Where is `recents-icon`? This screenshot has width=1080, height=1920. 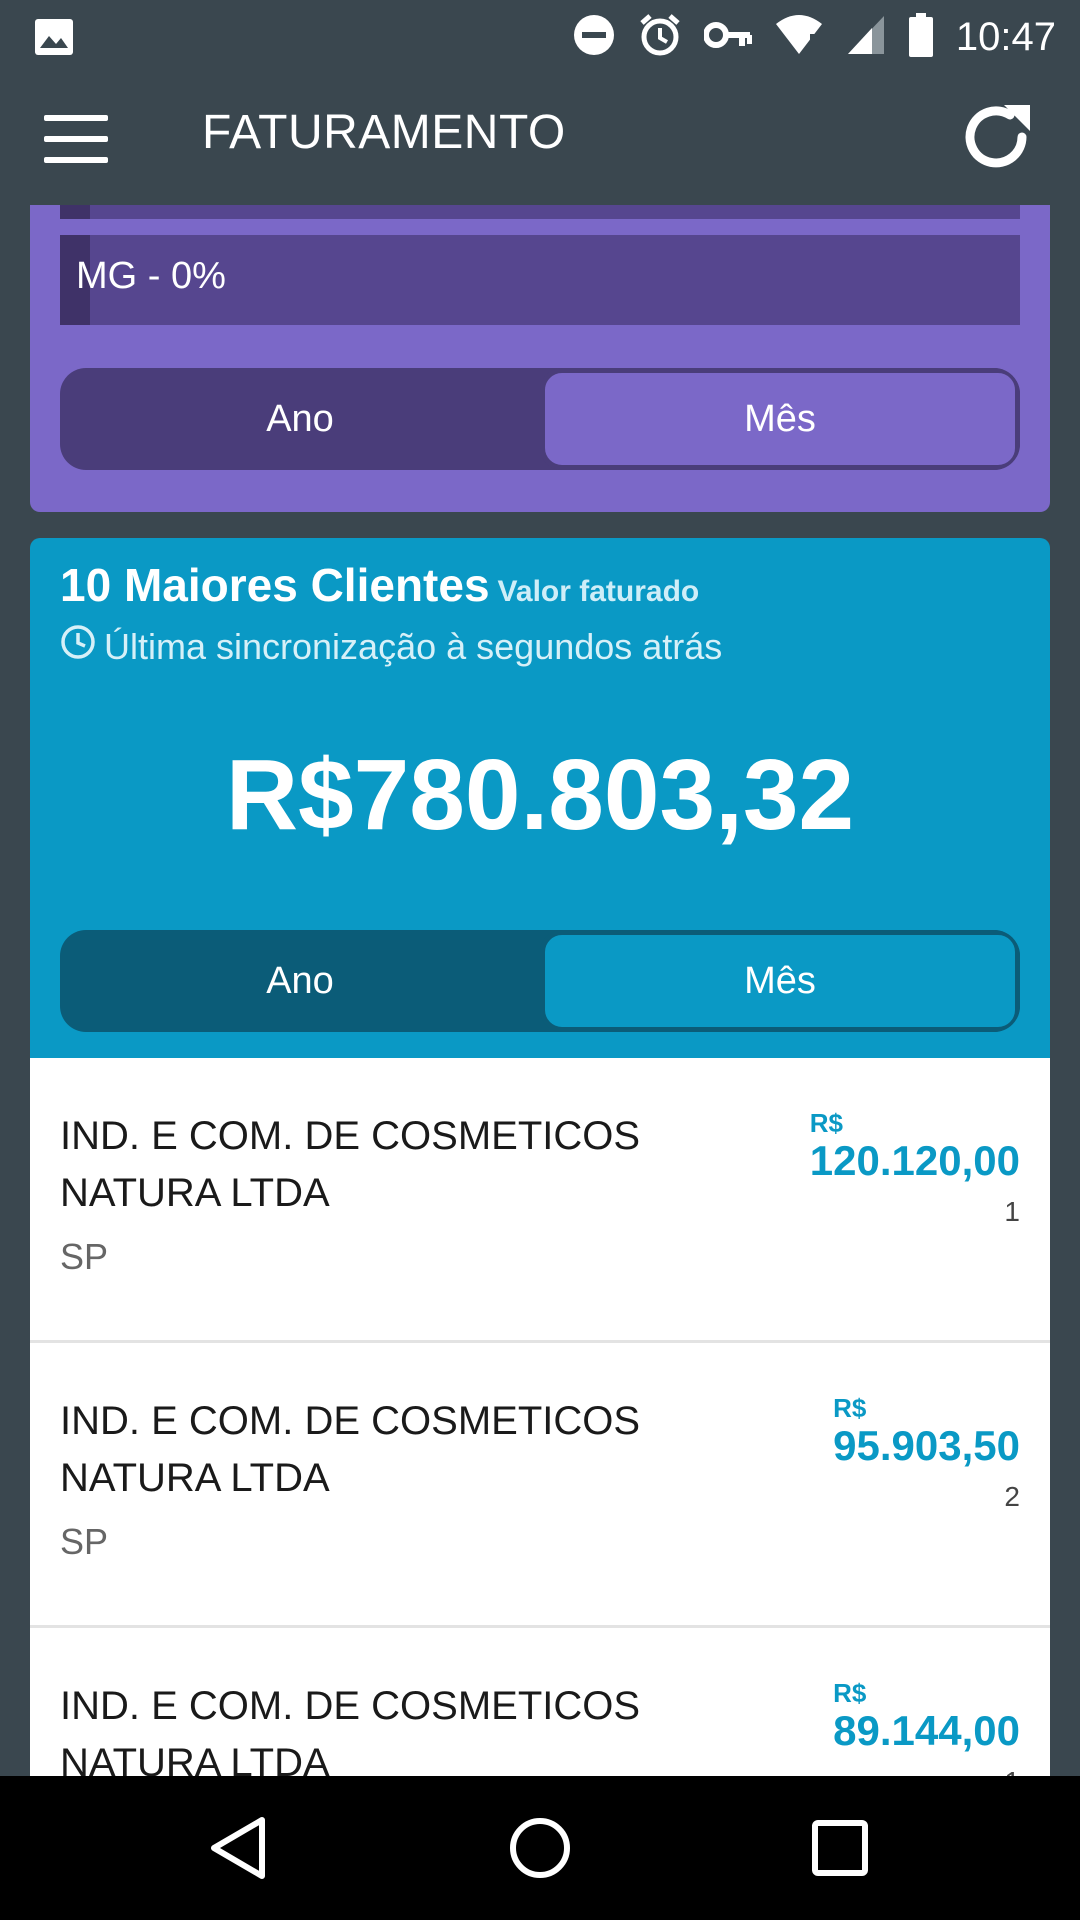 recents-icon is located at coordinates (840, 1848).